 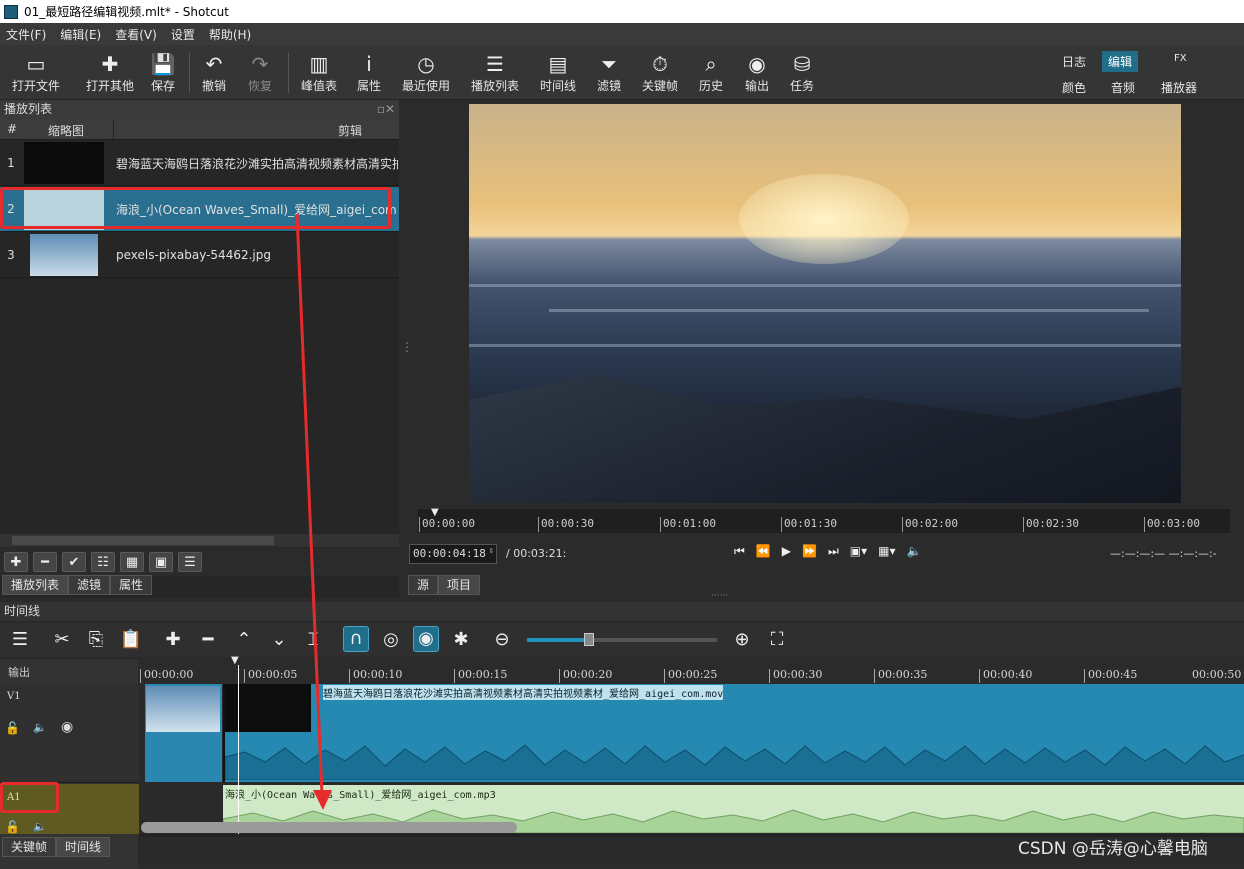 What do you see at coordinates (29, 847) in the screenshot?
I see `tab-keyframes: 关键帧` at bounding box center [29, 847].